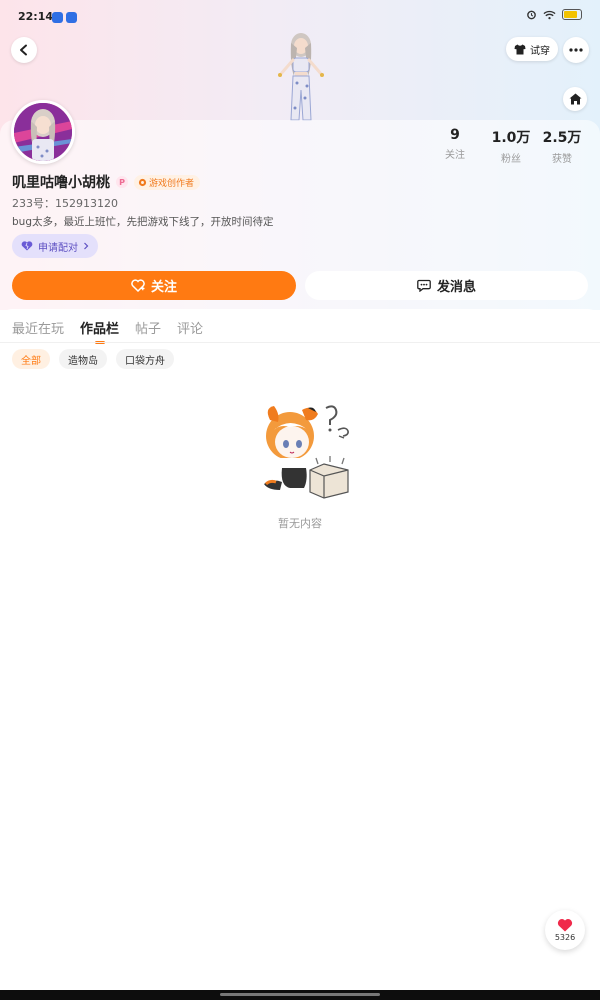 Image resolution: width=600 pixels, height=1000 pixels. I want to click on follow-label: 关注, so click(163, 287).